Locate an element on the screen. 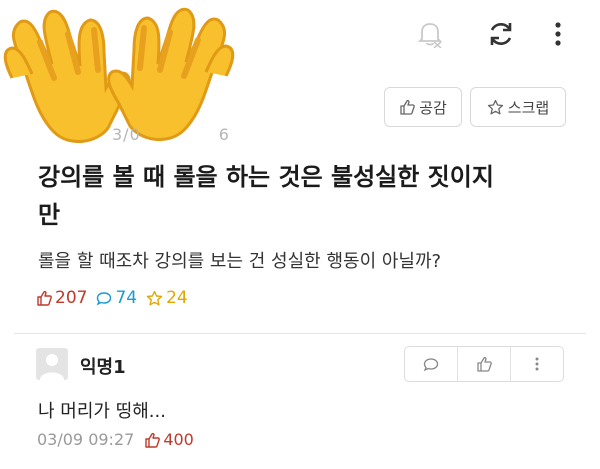 The height and width of the screenshot is (469, 600). comment-more-button is located at coordinates (536, 364).